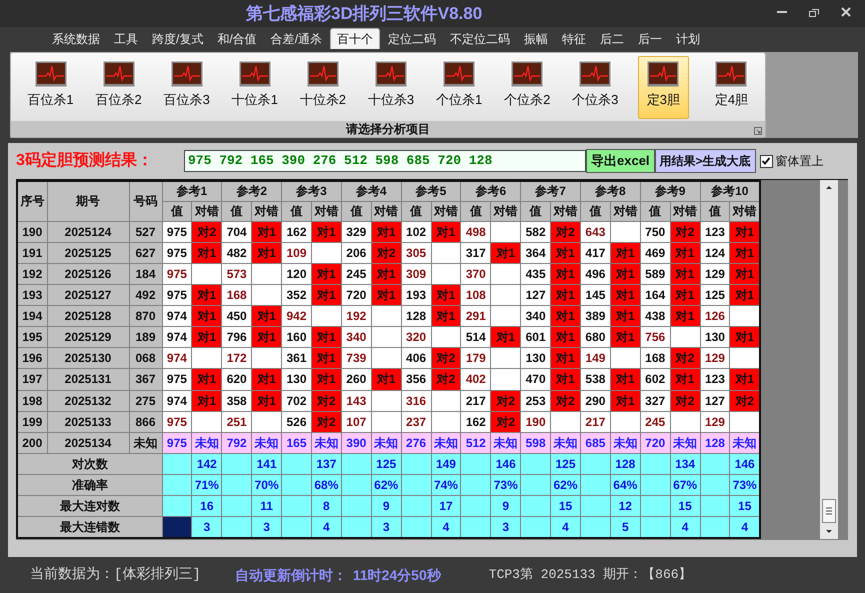  What do you see at coordinates (829, 359) in the screenshot?
I see `scrollbar` at bounding box center [829, 359].